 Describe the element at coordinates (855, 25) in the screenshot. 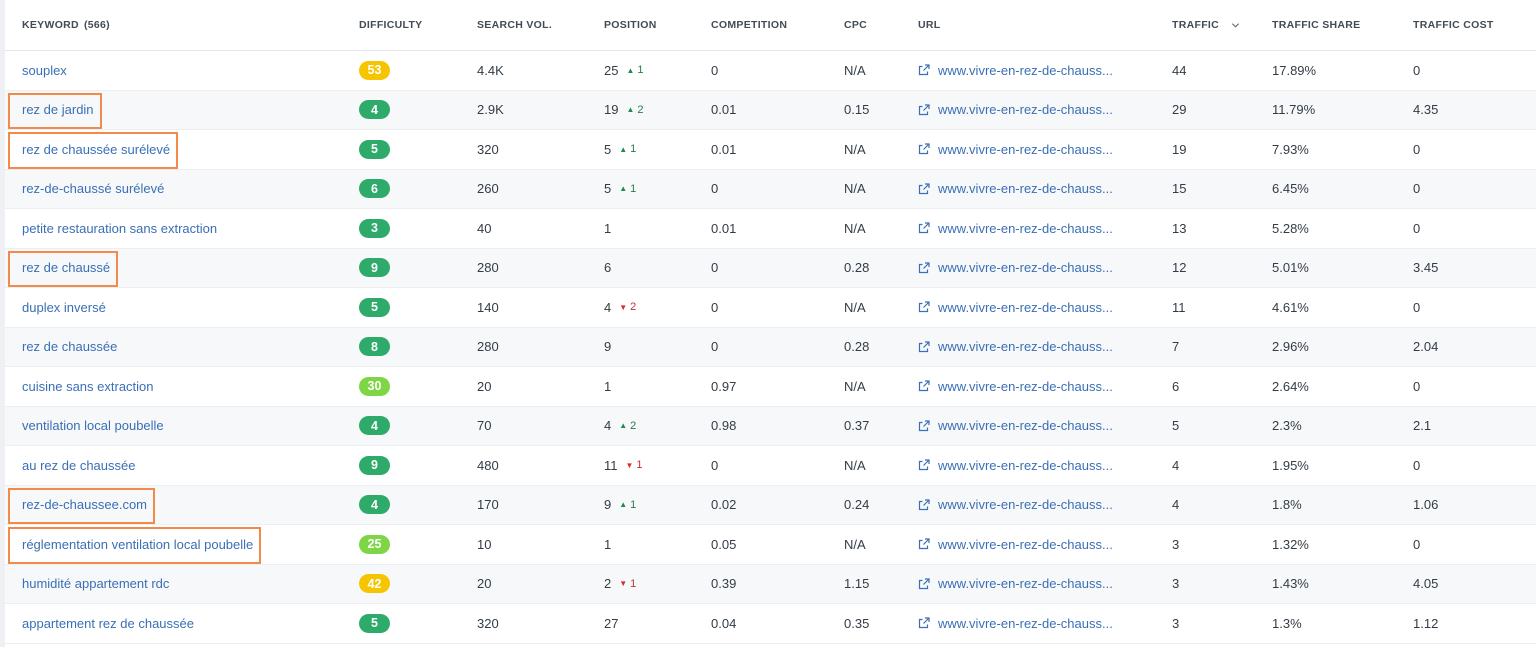

I see `header-cpc: CPC` at that location.